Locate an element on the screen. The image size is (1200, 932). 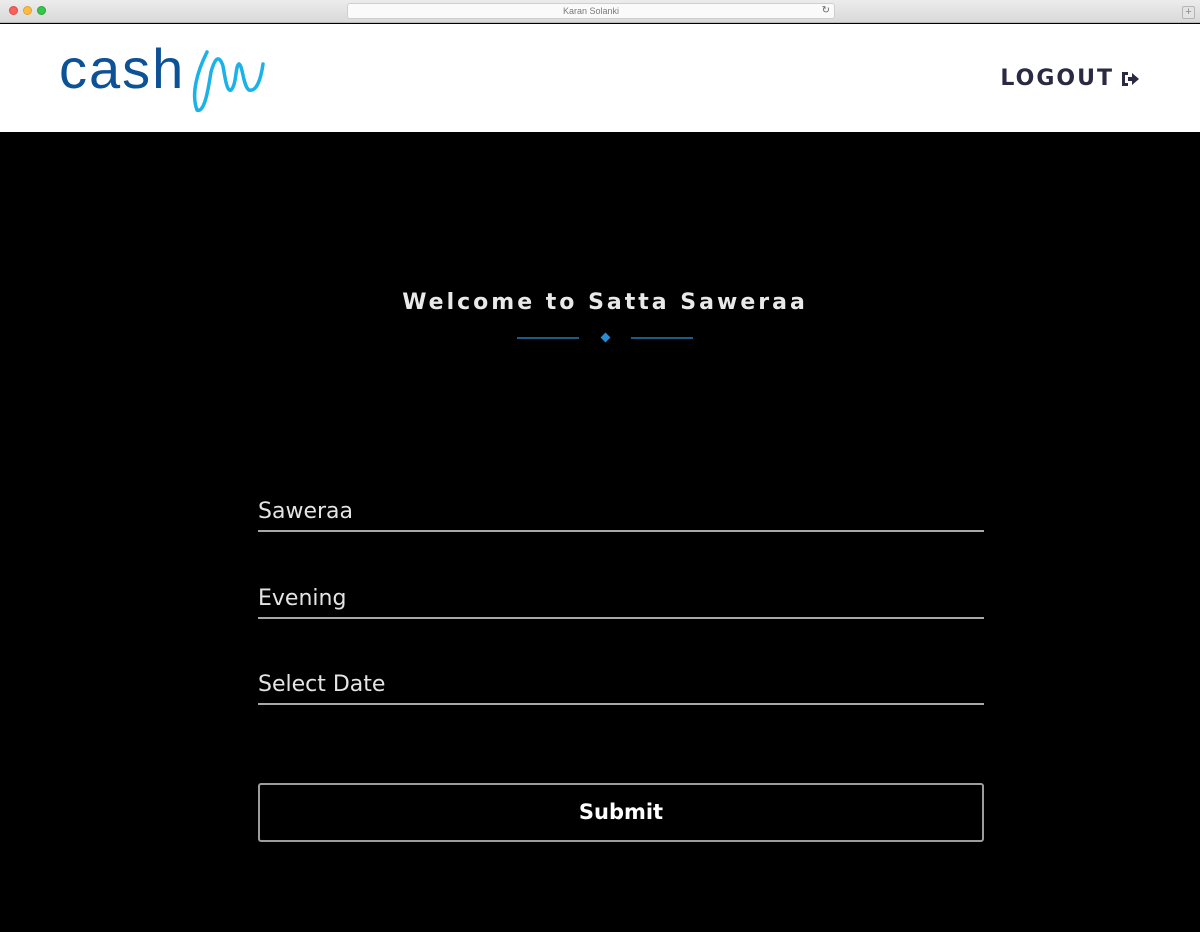
game-select-field: Saweraa is located at coordinates (621, 512).